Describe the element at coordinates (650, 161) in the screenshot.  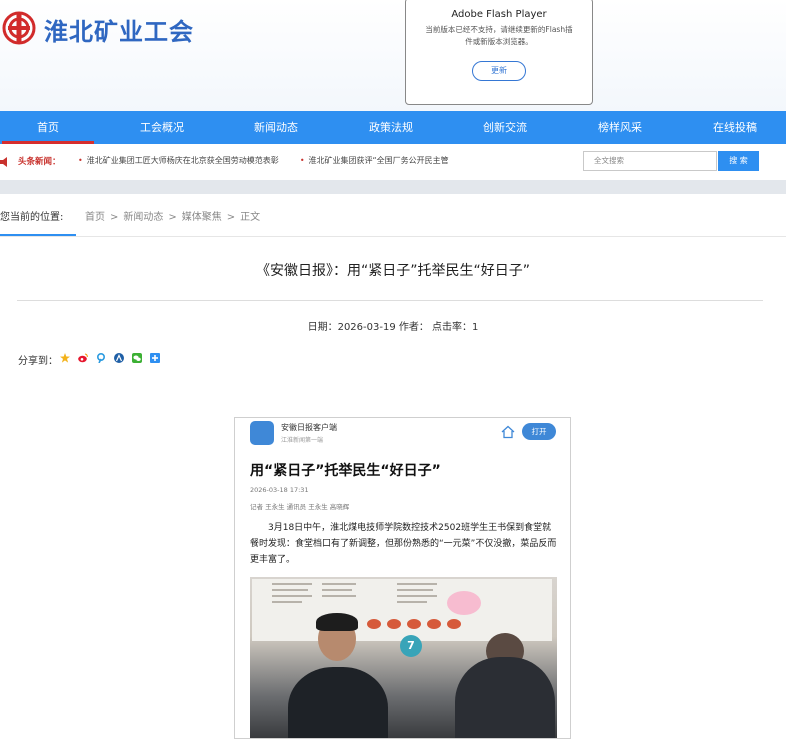
I see `search-input: 全文搜索` at that location.